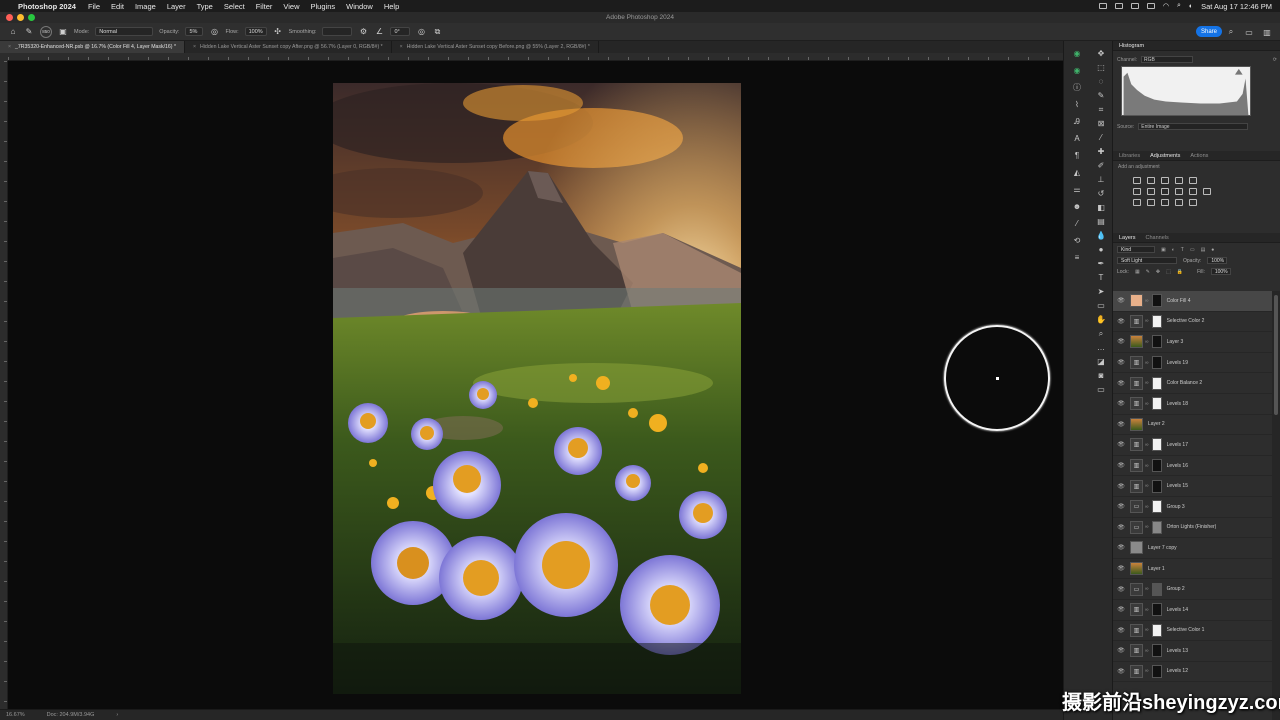 The image size is (1280, 720). What do you see at coordinates (1177, 671) in the screenshot?
I see `layer-name: Levels 12` at bounding box center [1177, 671].